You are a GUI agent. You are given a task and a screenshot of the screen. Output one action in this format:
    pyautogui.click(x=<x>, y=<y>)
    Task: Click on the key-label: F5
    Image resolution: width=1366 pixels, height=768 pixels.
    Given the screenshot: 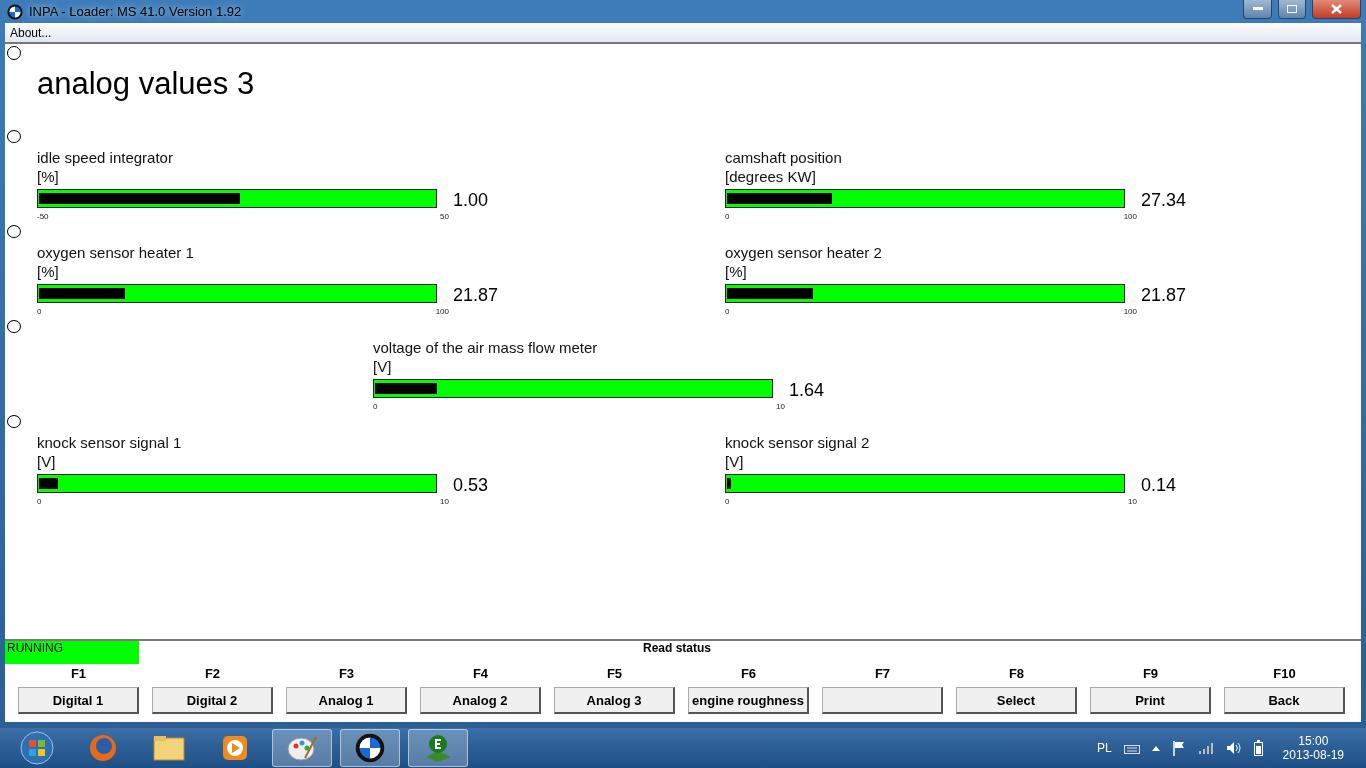 What is the action you would take?
    pyautogui.click(x=614, y=674)
    